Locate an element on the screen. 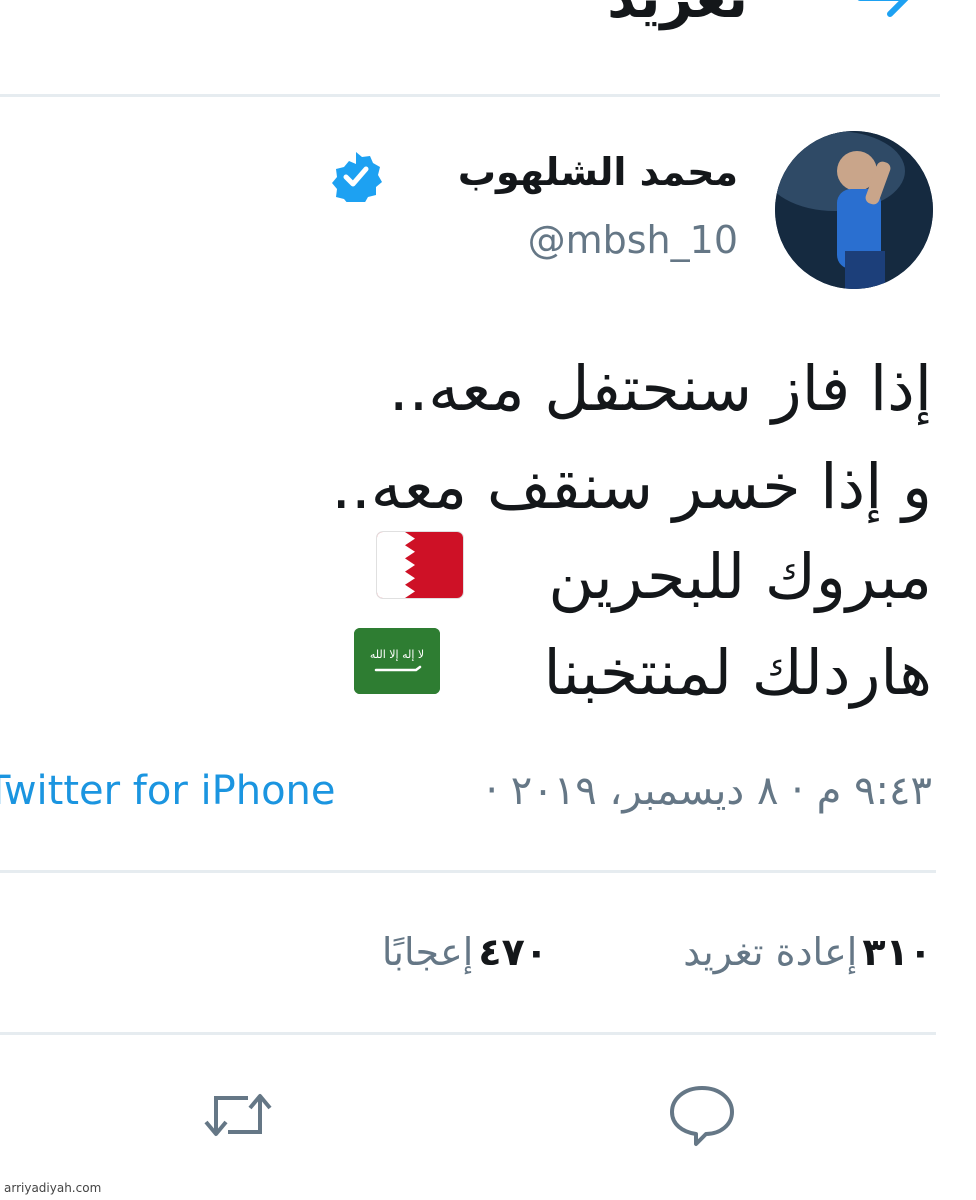 Image resolution: width=976 pixels, height=1200 pixels. page-title: تغريد is located at coordinates (677, 15).